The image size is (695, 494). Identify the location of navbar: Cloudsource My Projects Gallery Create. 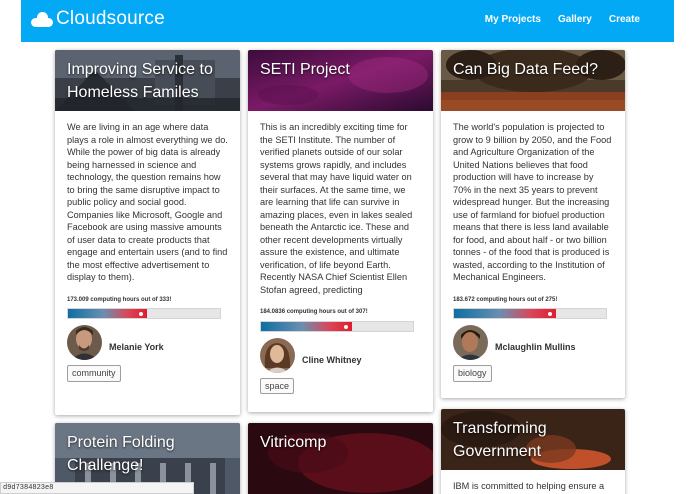
(347, 21).